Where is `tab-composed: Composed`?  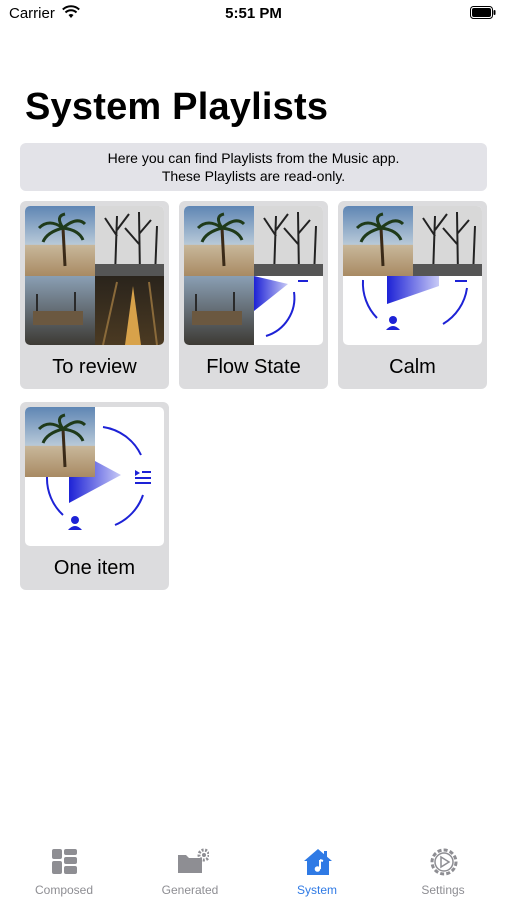
tab-composed: Composed is located at coordinates (64, 867).